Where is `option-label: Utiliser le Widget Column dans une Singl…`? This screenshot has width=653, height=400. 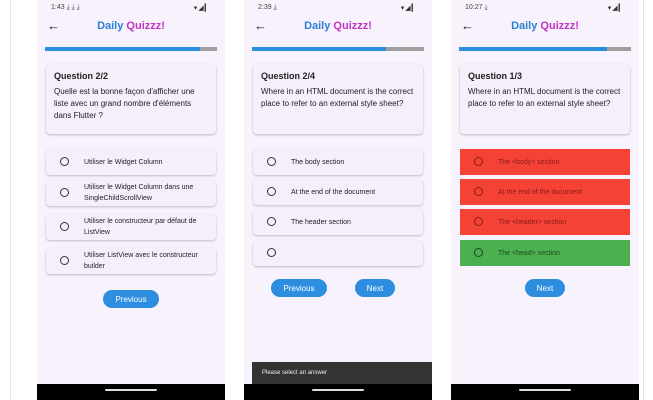 option-label: Utiliser le Widget Column dans une Singl… is located at coordinates (139, 193).